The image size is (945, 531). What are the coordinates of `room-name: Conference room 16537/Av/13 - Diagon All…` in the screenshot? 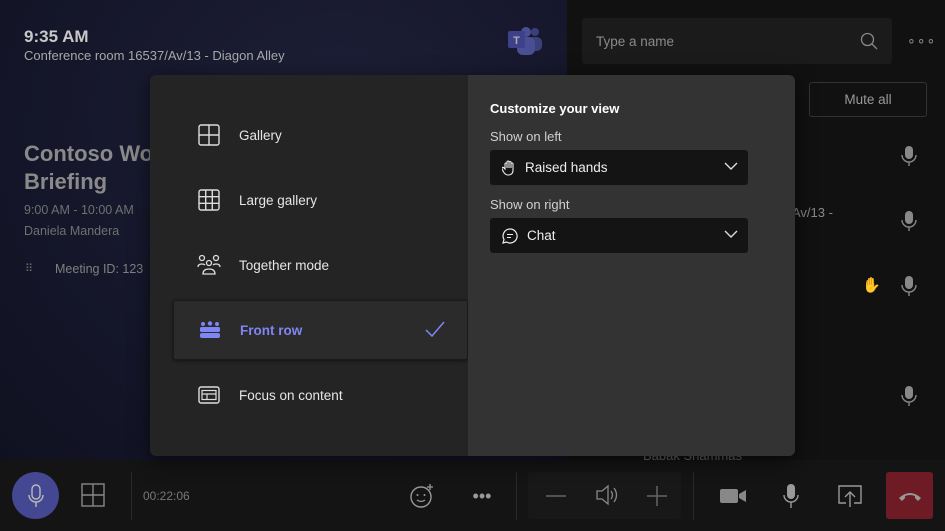 It's located at (154, 55).